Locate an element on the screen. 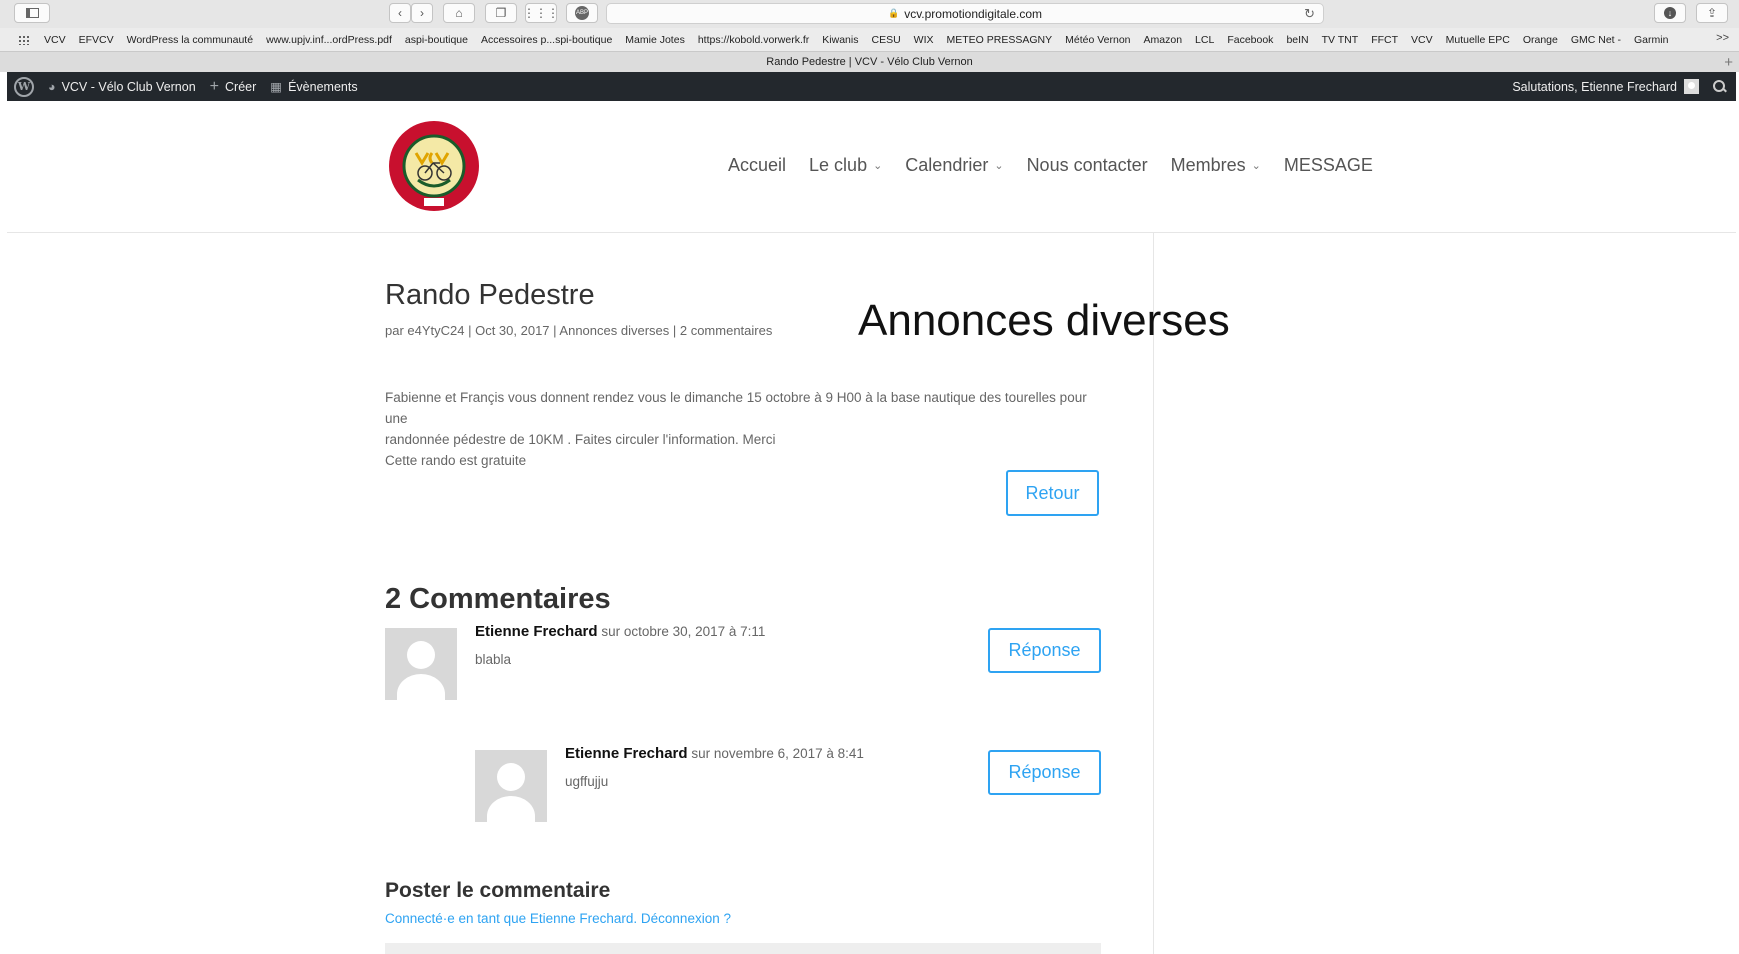  nav-item-accueil: Accueil is located at coordinates (757, 165).